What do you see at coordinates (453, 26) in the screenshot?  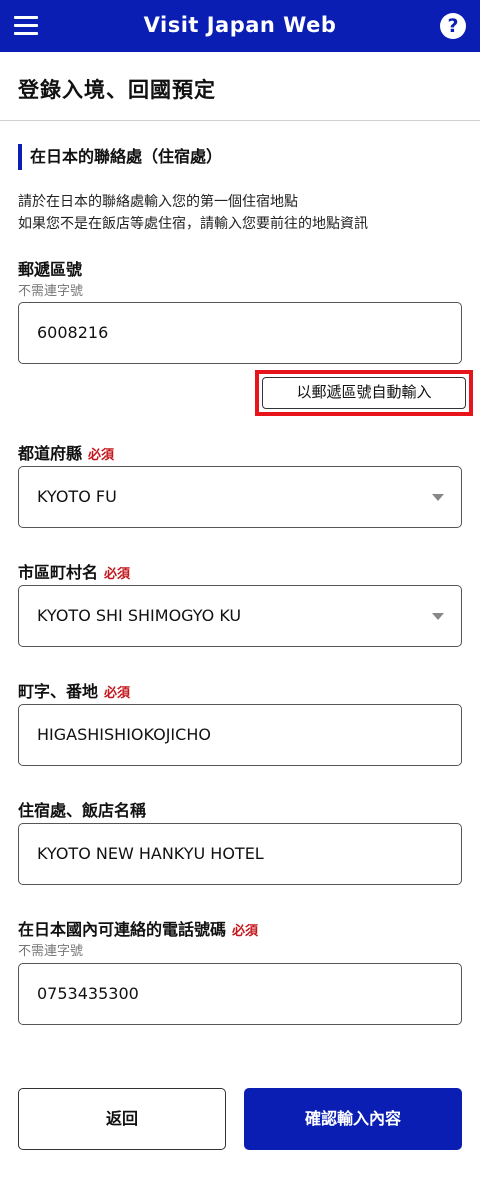 I see `help-icon: ?` at bounding box center [453, 26].